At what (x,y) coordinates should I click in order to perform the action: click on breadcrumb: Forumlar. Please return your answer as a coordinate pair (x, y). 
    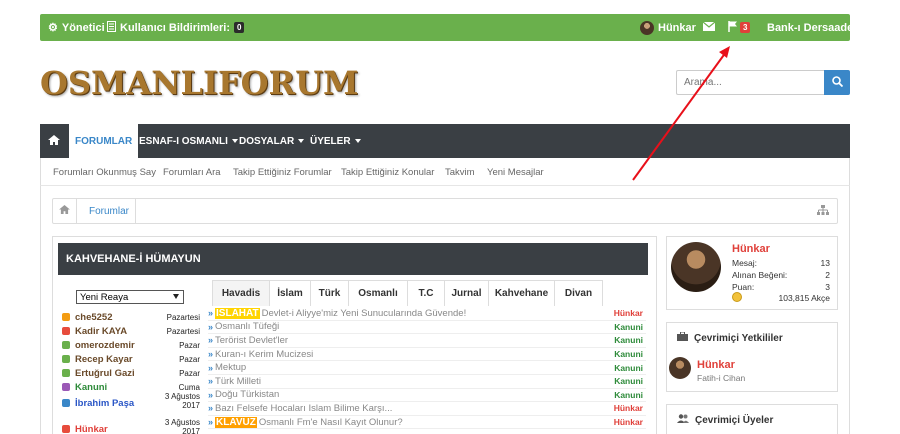
    Looking at the image, I should click on (445, 211).